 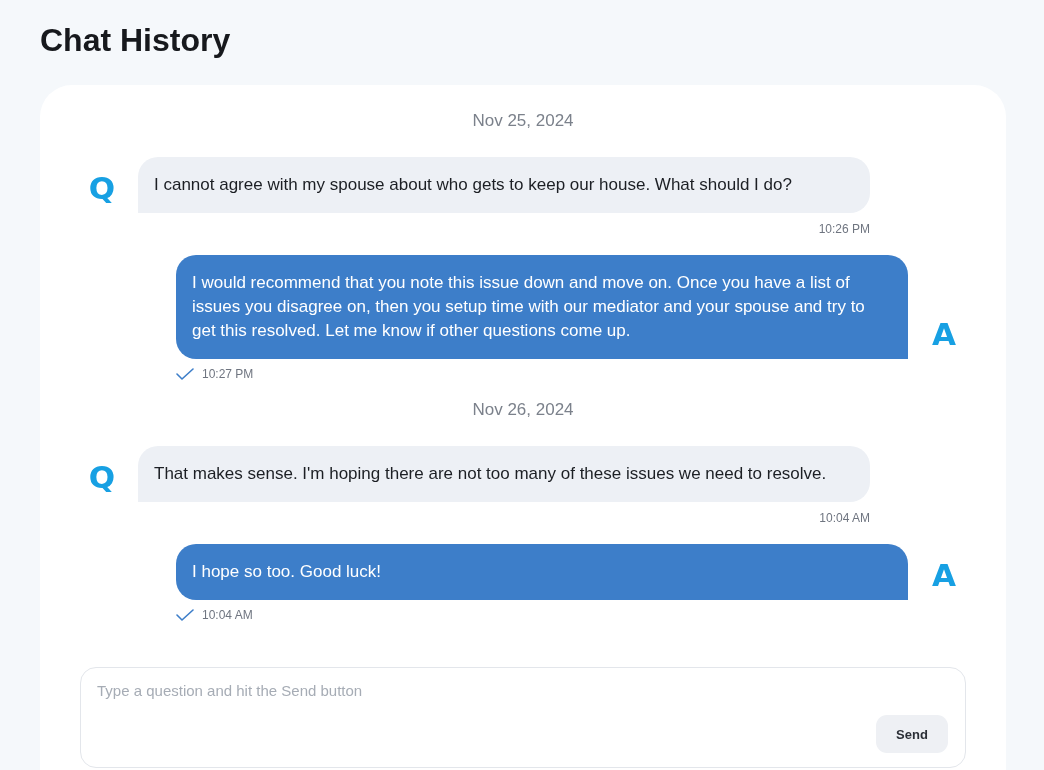 What do you see at coordinates (844, 229) in the screenshot?
I see `message-time: 10:26 PM` at bounding box center [844, 229].